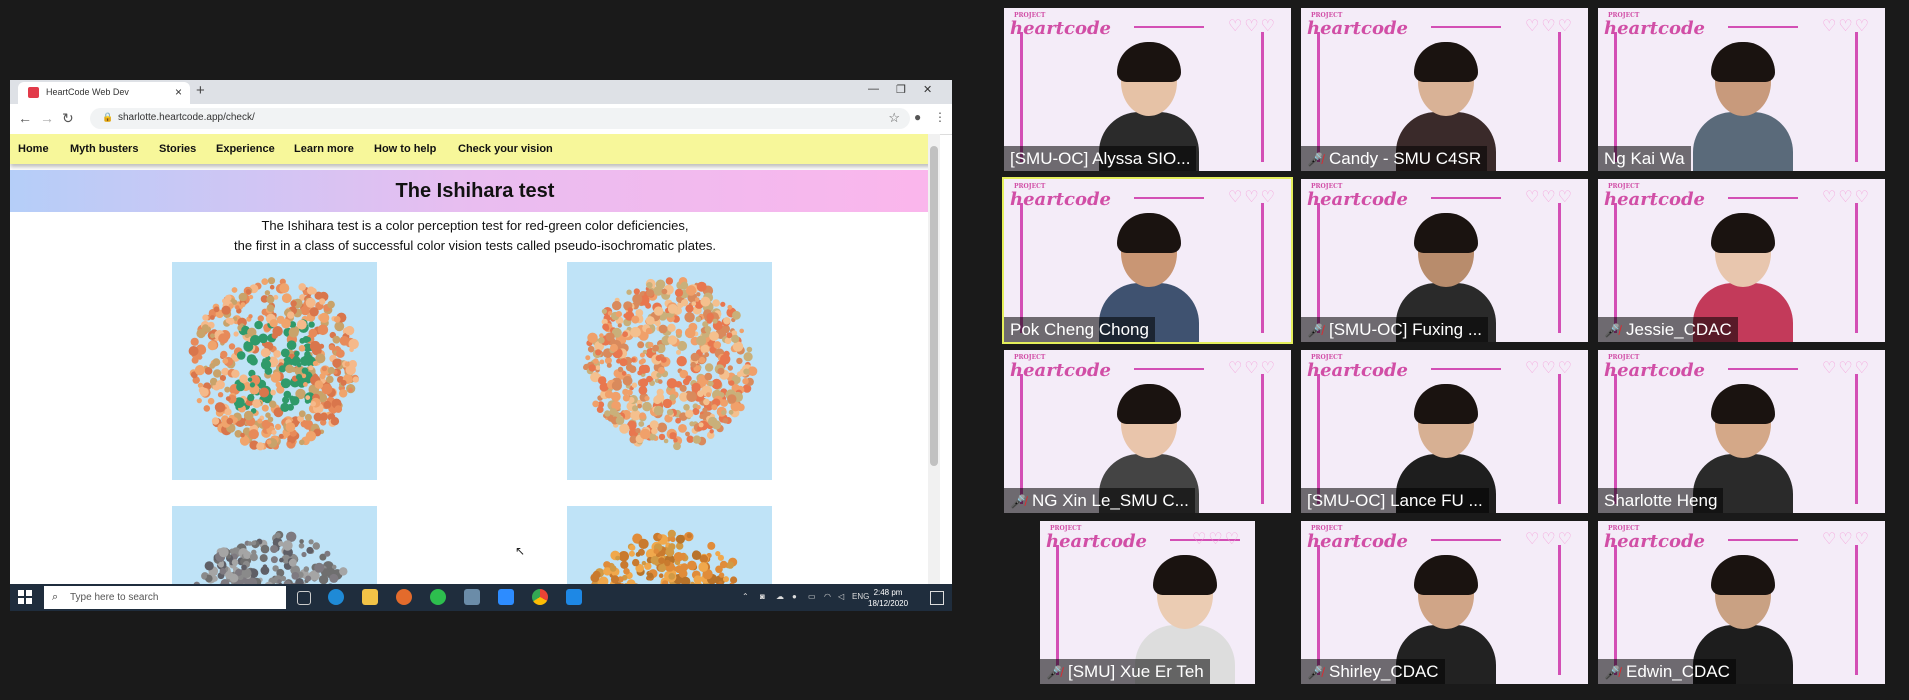 This screenshot has width=1909, height=700. What do you see at coordinates (794, 596) in the screenshot?
I see `mic-tray-icon: ●` at bounding box center [794, 596].